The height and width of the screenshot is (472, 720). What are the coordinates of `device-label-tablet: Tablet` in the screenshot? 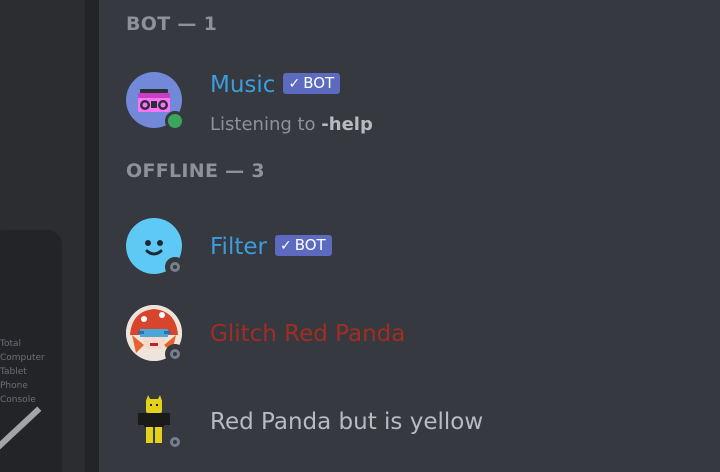 It's located at (13, 372).